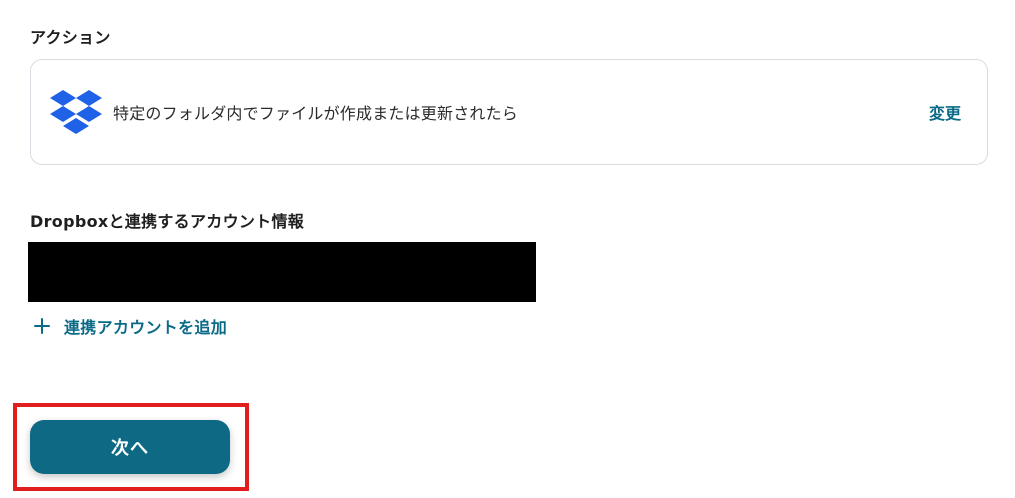 Image resolution: width=1015 pixels, height=498 pixels. Describe the element at coordinates (76, 112) in the screenshot. I see `dropbox-icon` at that location.